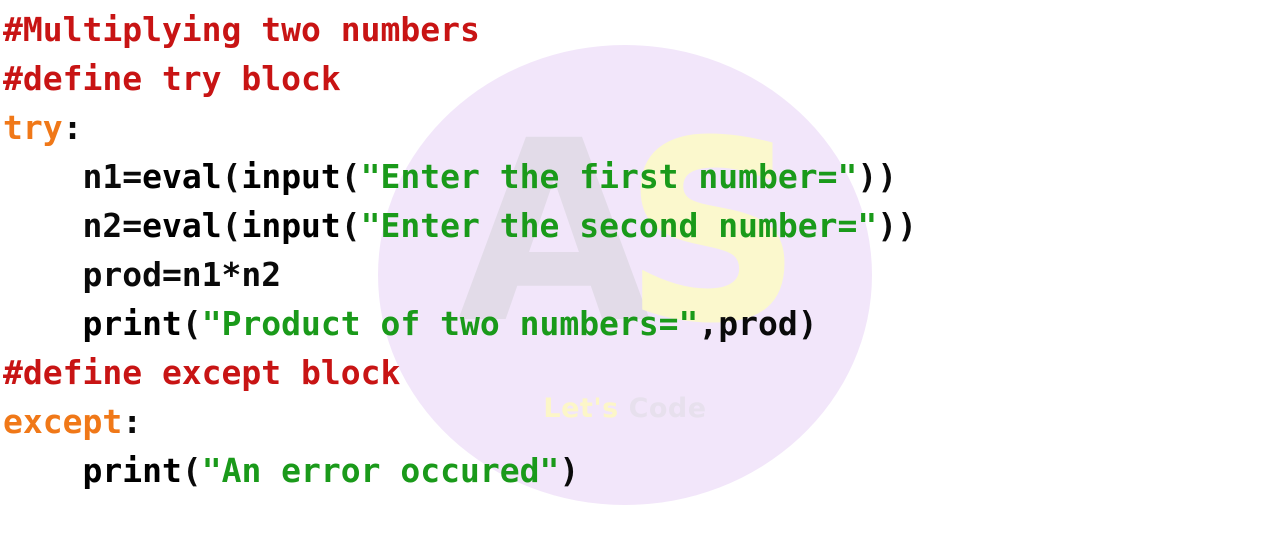 The height and width of the screenshot is (533, 1285). Describe the element at coordinates (241, 29) in the screenshot. I see `code-token-comment: #Multiplying two numbers` at that location.